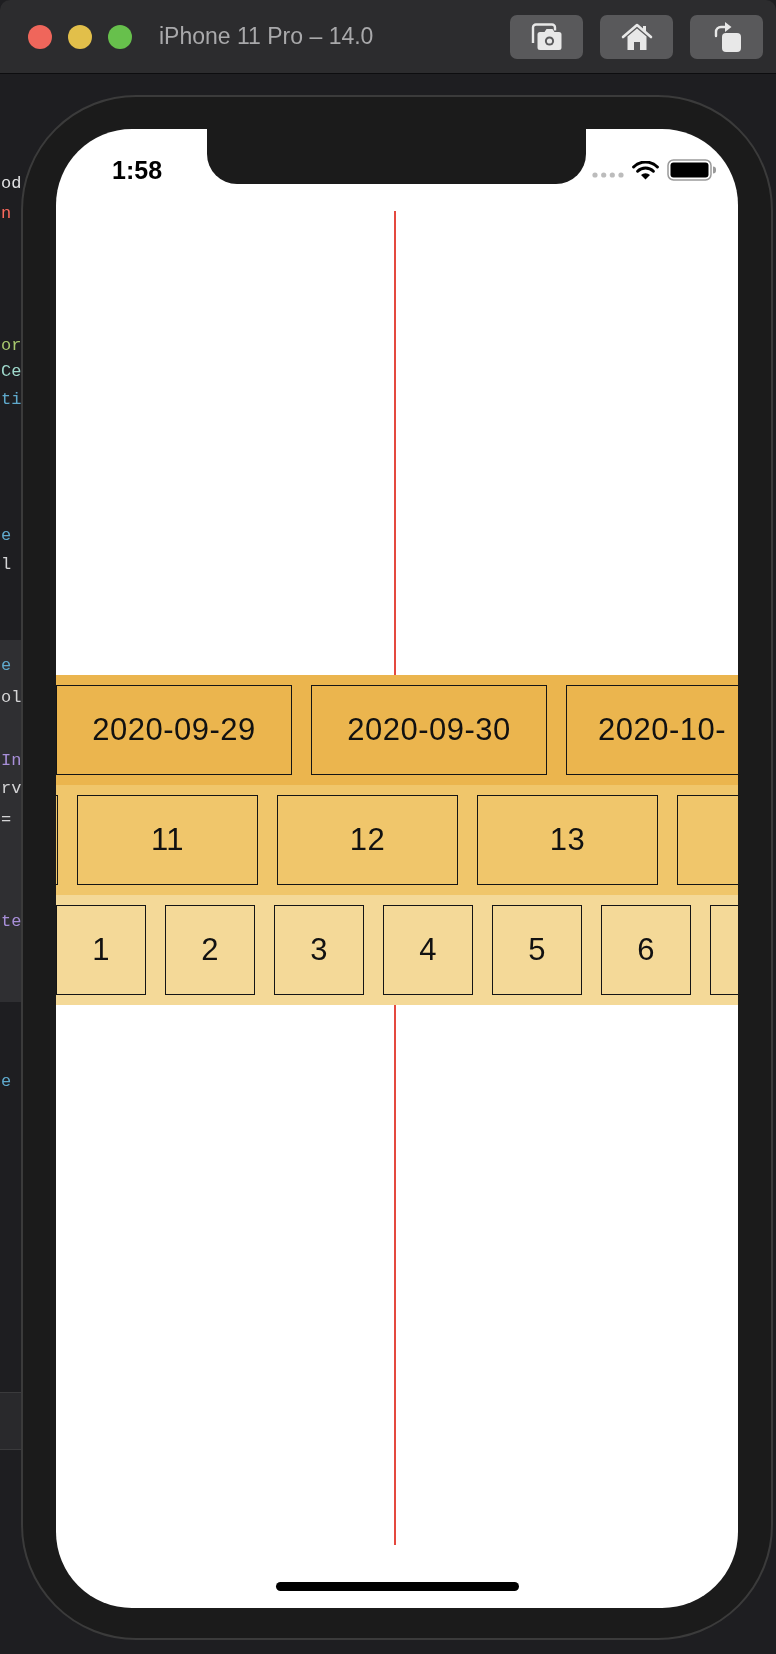  I want to click on code-fragment: n, so click(6, 214).